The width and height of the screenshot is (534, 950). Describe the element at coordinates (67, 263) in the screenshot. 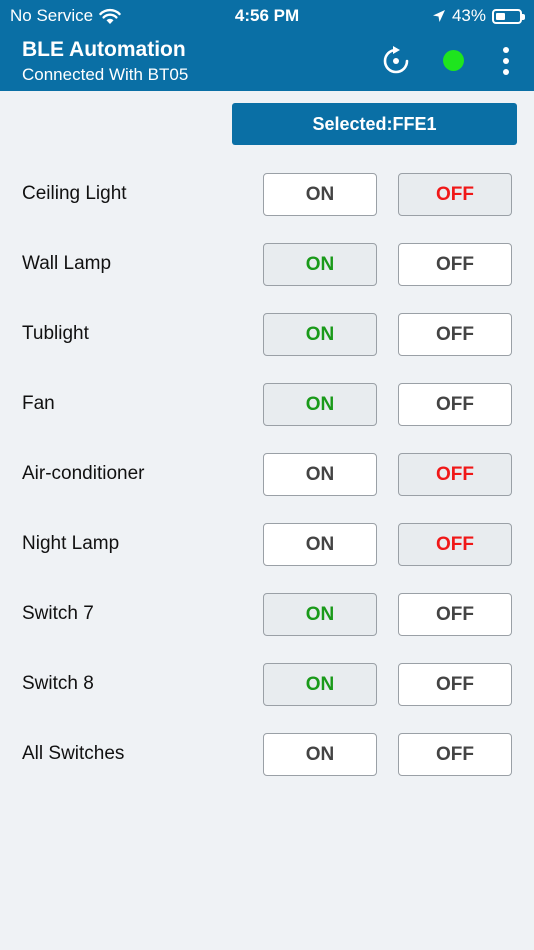

I see `switch-label: Wall Lamp` at that location.